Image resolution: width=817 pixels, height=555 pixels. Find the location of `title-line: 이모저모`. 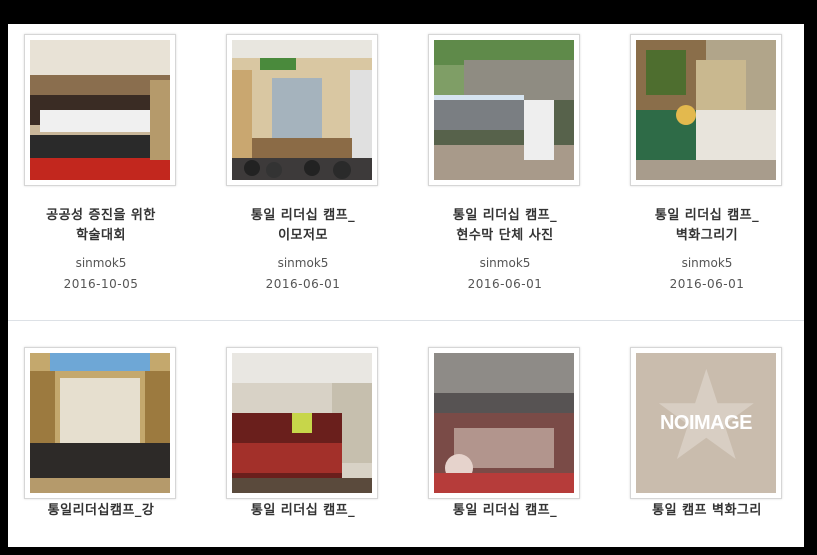

title-line: 이모저모 is located at coordinates (303, 236).